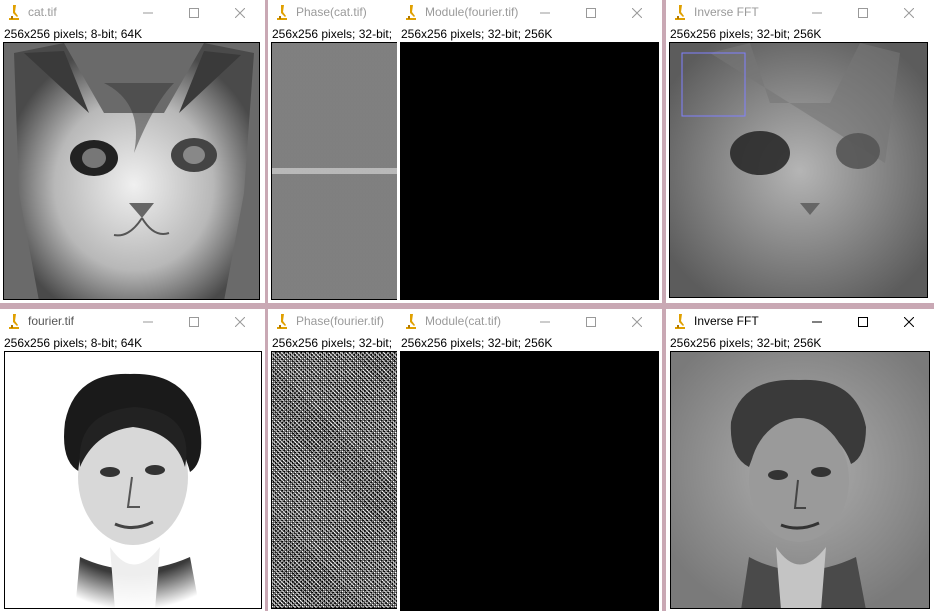  I want to click on title-bar: fourier.tif, so click(132, 322).